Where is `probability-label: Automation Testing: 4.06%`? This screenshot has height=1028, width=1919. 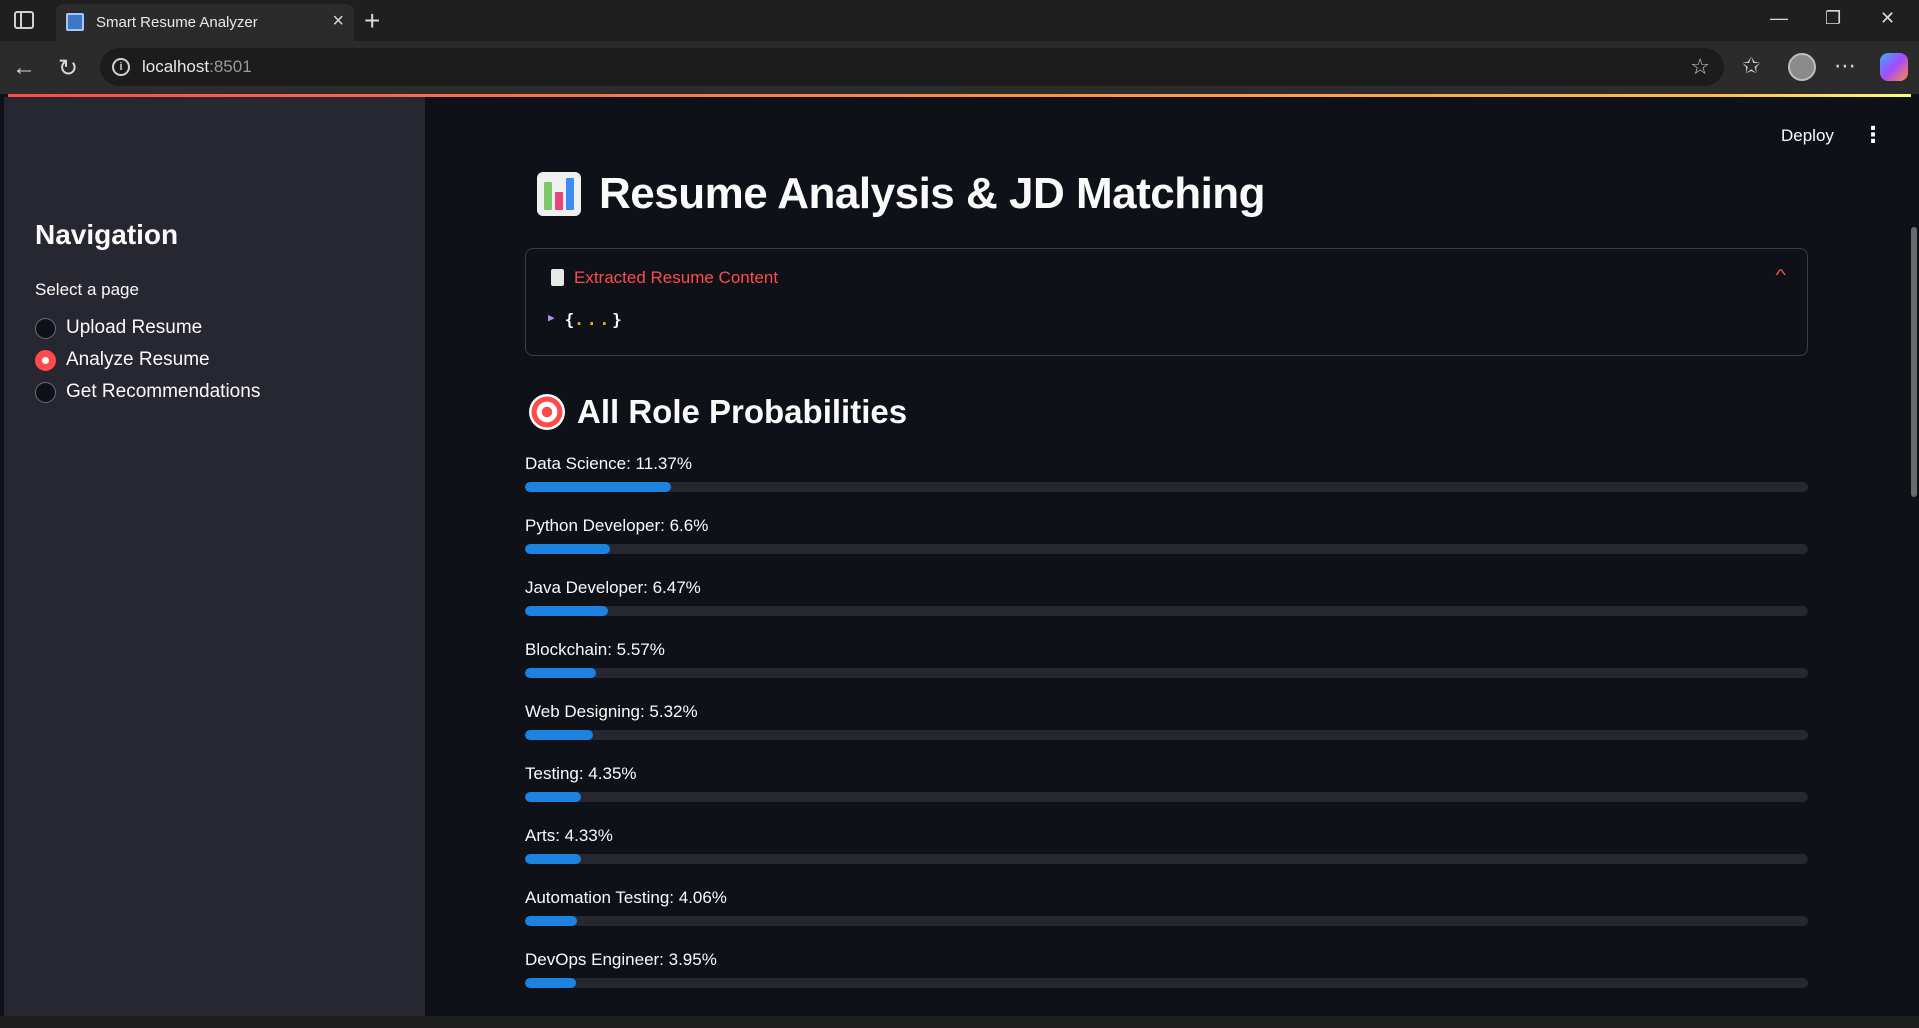
probability-label: Automation Testing: 4.06% is located at coordinates (626, 897).